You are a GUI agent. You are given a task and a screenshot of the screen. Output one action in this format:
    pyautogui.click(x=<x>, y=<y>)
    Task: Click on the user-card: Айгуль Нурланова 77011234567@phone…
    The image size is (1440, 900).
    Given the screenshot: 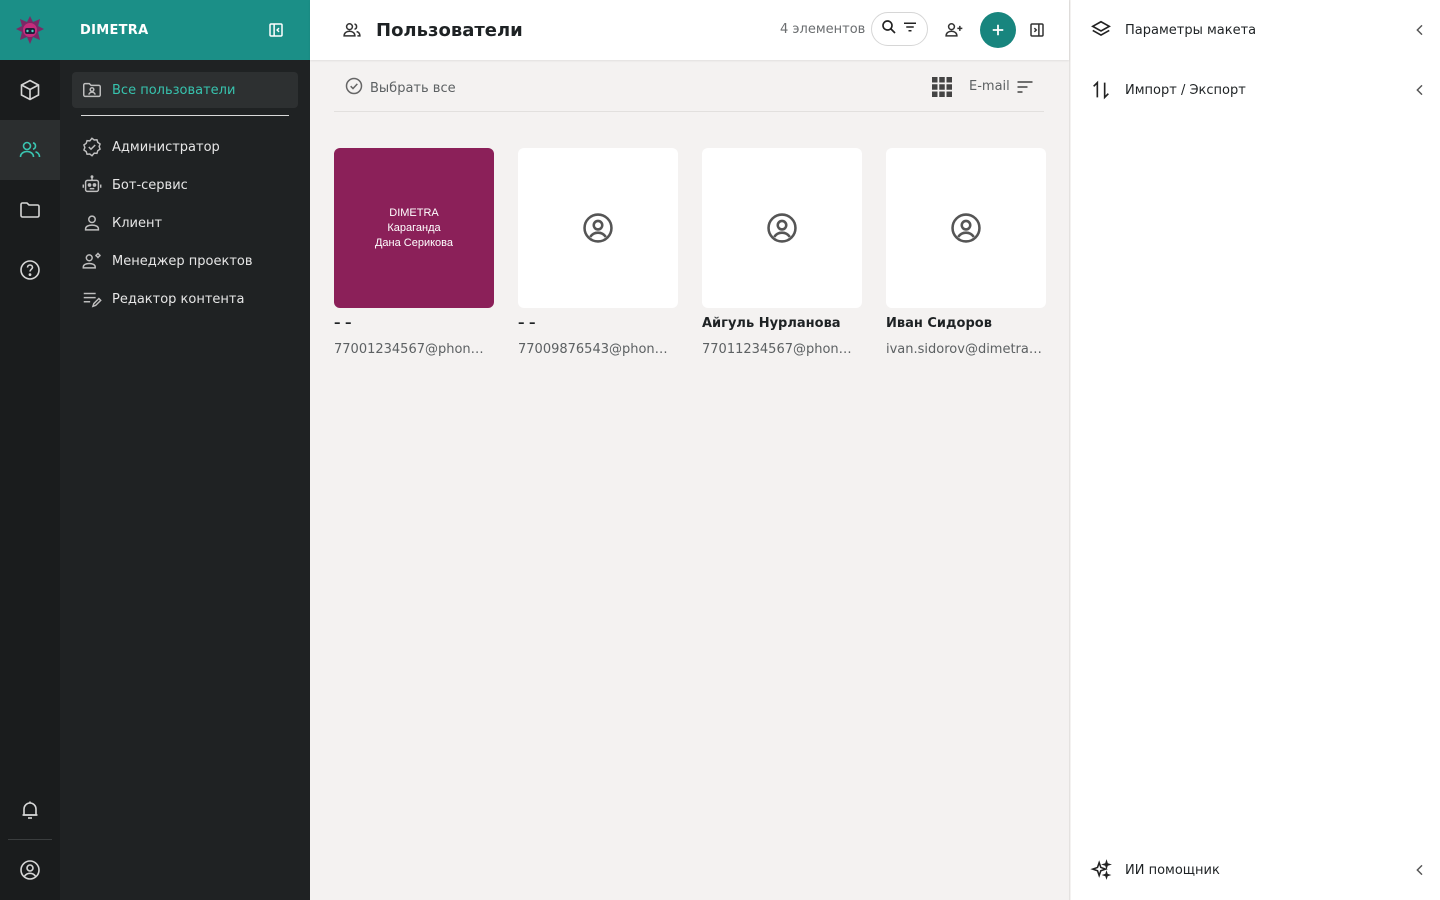 What is the action you would take?
    pyautogui.click(x=782, y=252)
    